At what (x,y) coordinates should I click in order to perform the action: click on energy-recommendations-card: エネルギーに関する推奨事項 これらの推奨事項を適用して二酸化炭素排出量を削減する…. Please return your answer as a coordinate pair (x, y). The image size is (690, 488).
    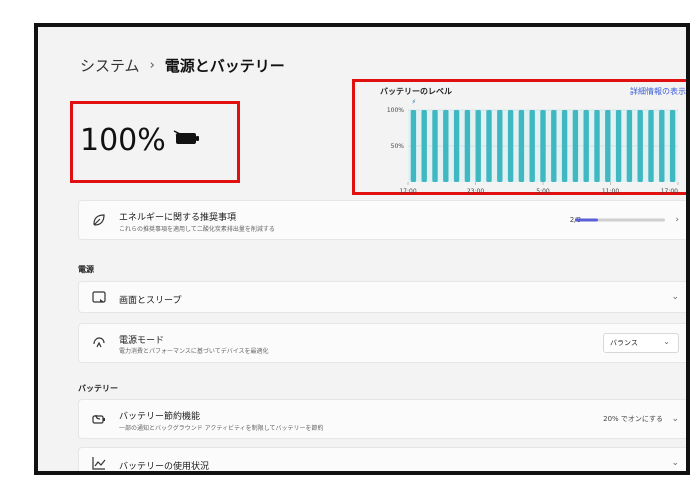
    Looking at the image, I should click on (382, 220).